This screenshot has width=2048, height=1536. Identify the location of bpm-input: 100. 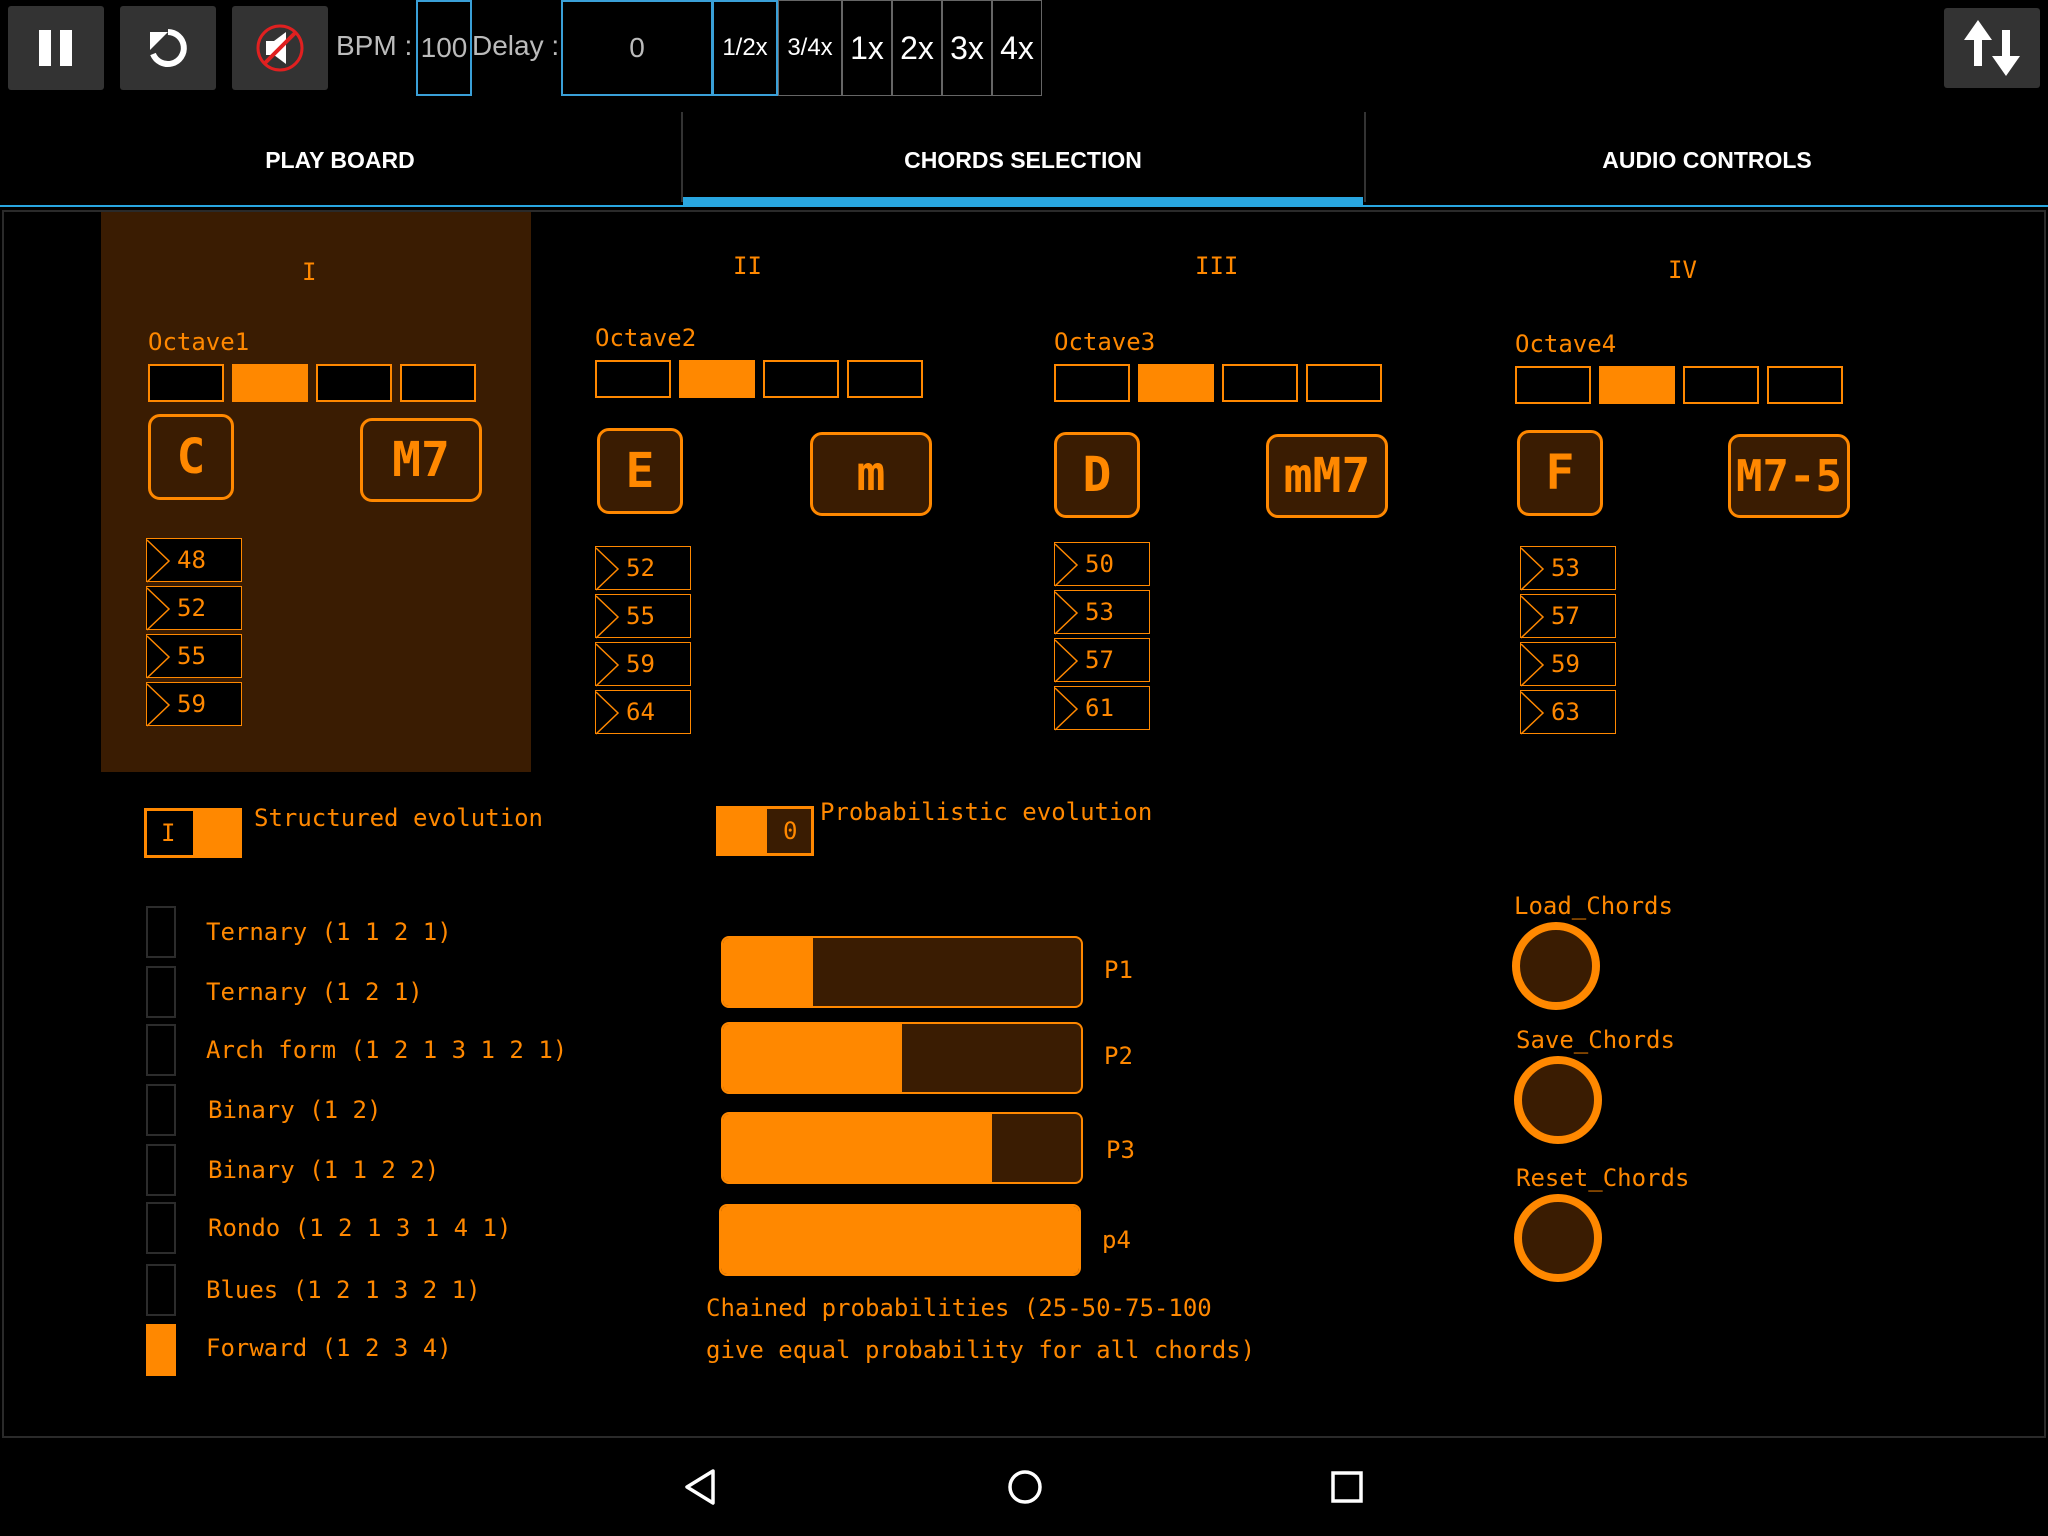
(444, 48).